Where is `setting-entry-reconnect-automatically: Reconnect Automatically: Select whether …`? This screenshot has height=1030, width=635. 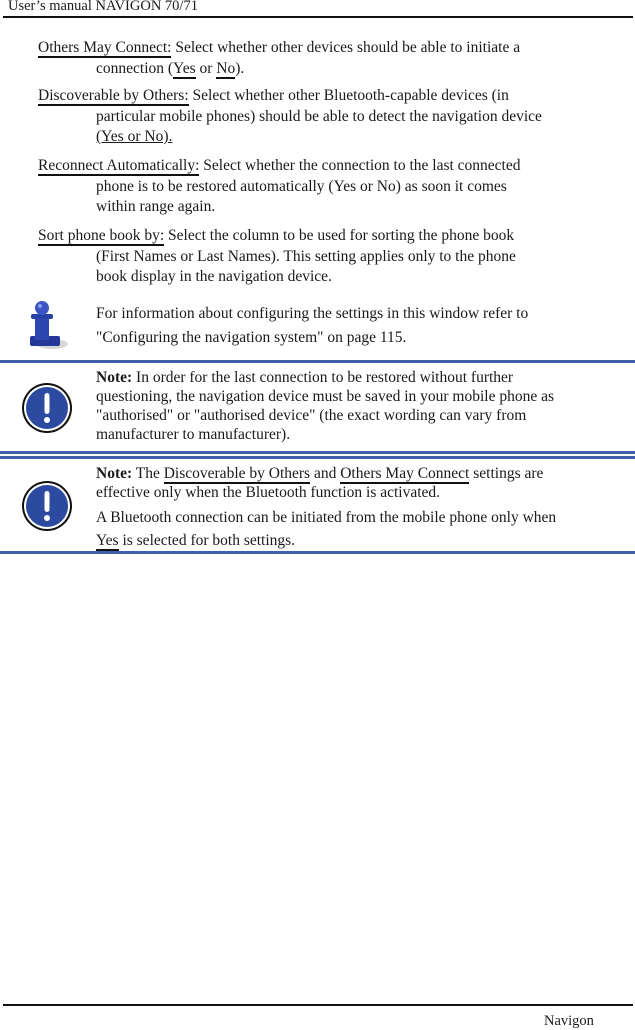
setting-entry-reconnect-automatically: Reconnect Automatically: Select whether … is located at coordinates (318, 187).